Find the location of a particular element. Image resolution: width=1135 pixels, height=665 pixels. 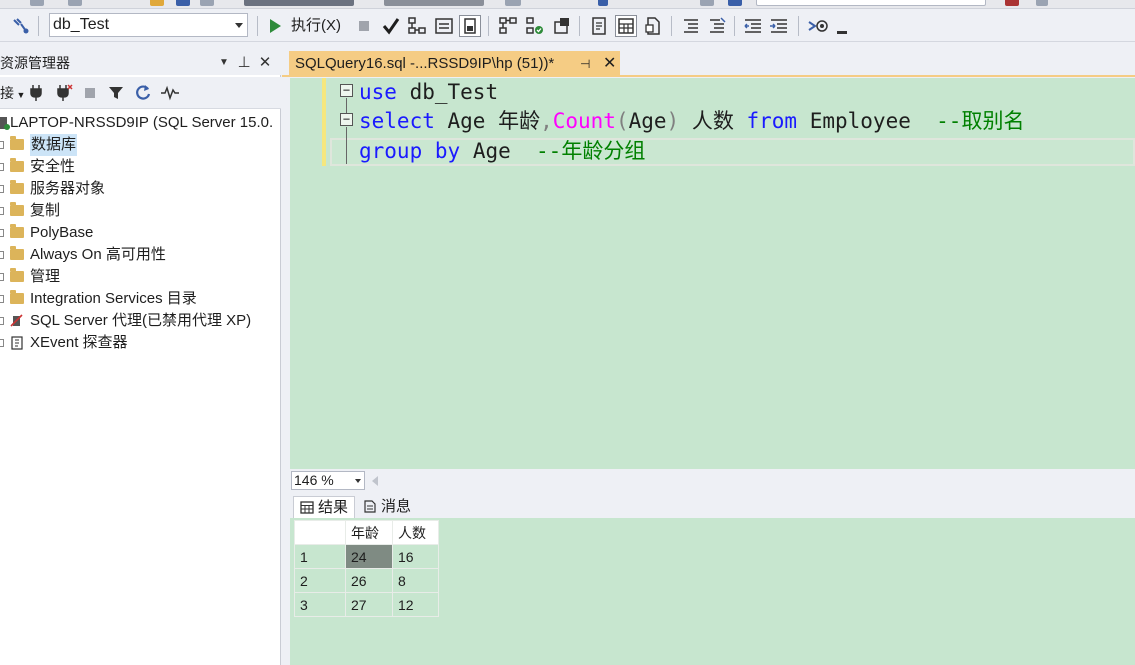

chevron-down-icon is located at coordinates (358, 481).